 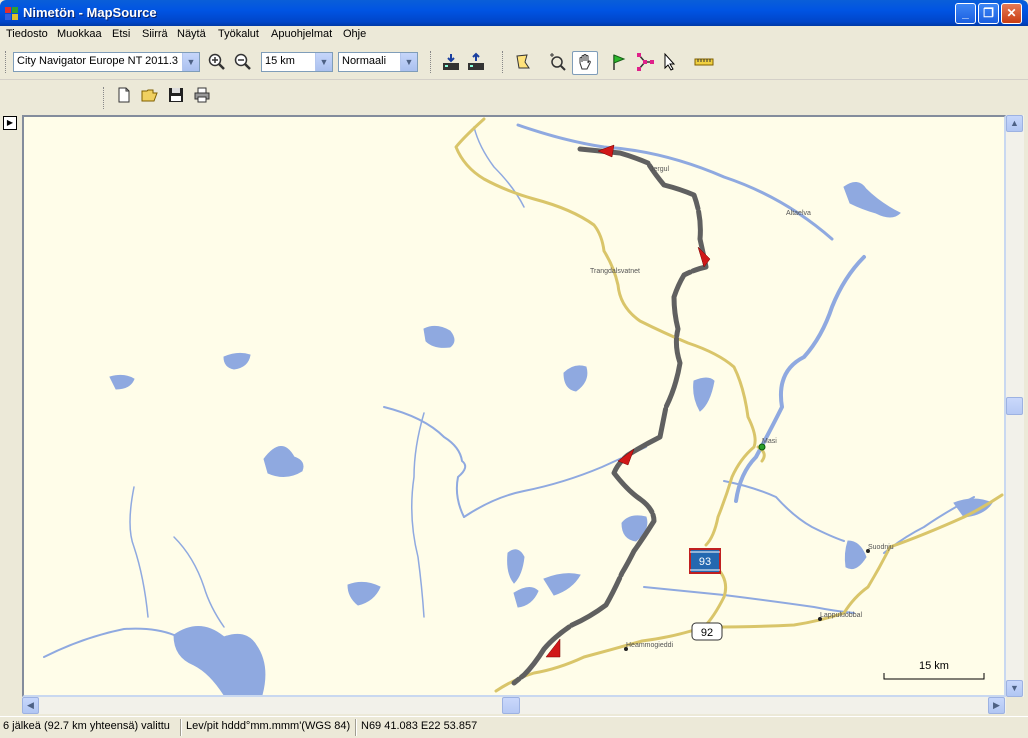 What do you see at coordinates (155, 34) in the screenshot?
I see `menu-siirra: Siirrä` at bounding box center [155, 34].